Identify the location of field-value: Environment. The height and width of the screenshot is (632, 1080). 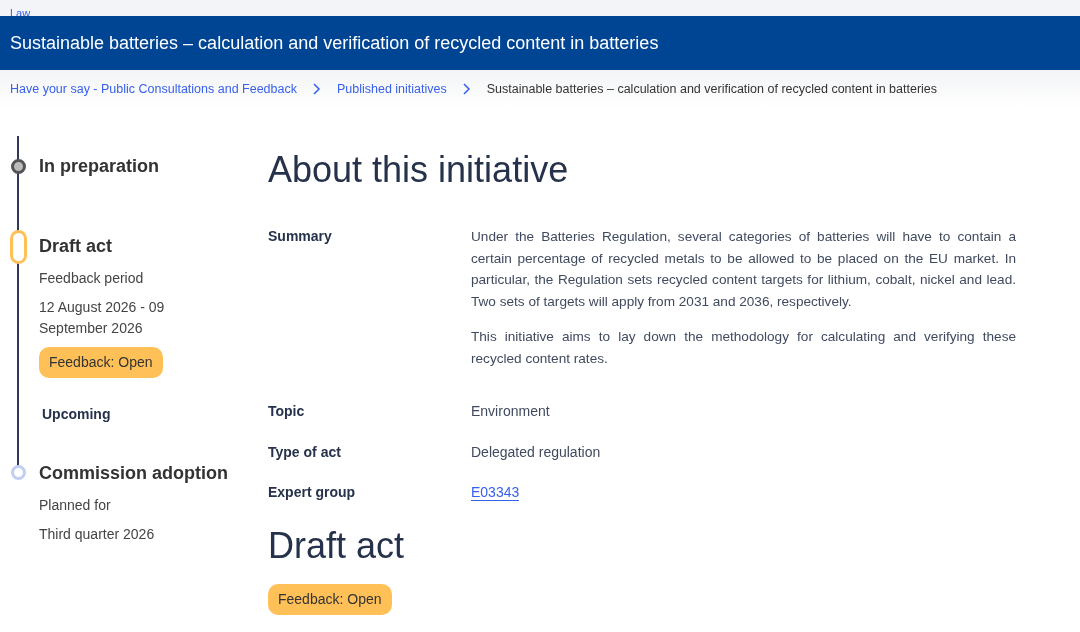
(510, 411).